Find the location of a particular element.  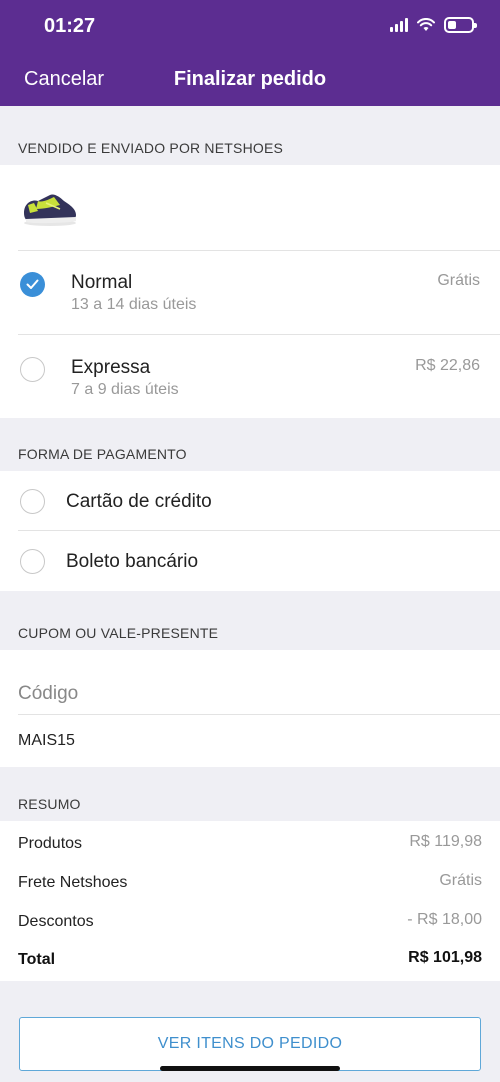

shipping-express-price: R$ 22,86 is located at coordinates (447, 365).